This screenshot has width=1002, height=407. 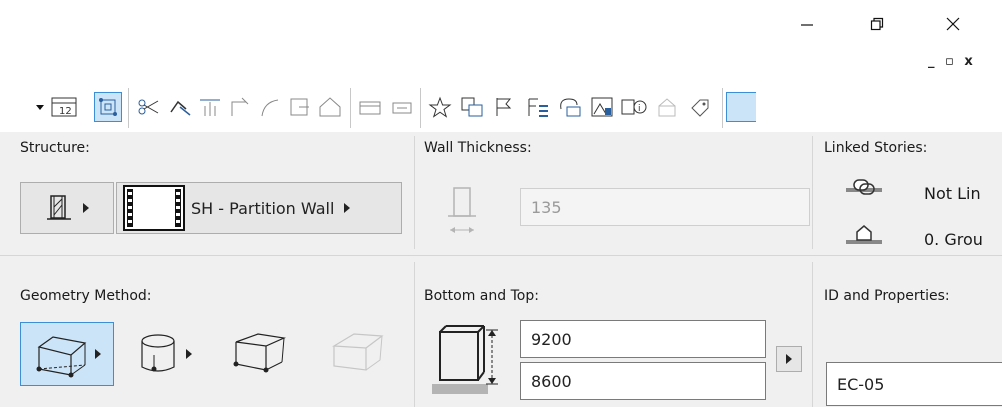 What do you see at coordinates (108, 107) in the screenshot?
I see `suspend-groups-icon` at bounding box center [108, 107].